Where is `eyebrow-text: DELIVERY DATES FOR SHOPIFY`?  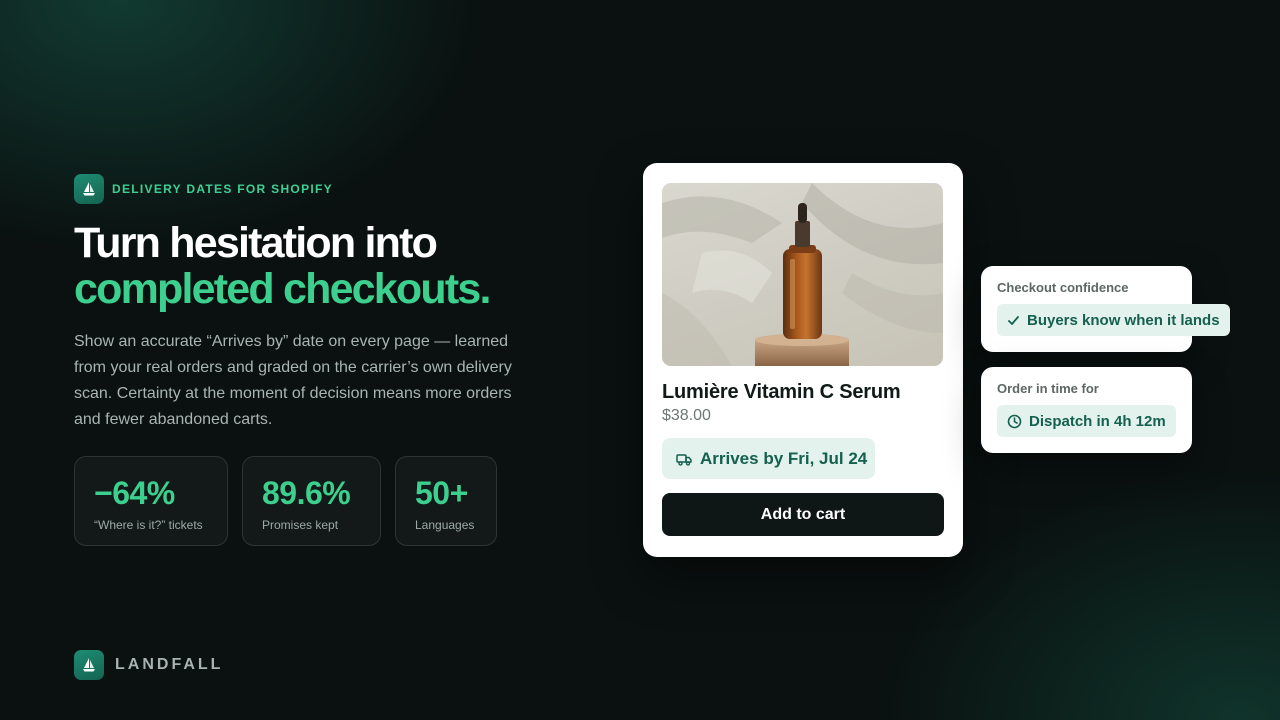 eyebrow-text: DELIVERY DATES FOR SHOPIFY is located at coordinates (222, 189).